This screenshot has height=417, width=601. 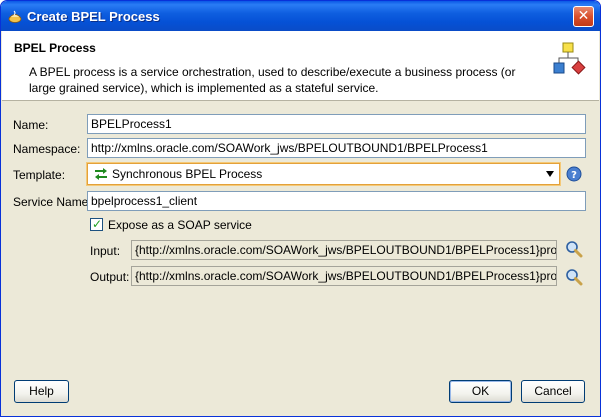 What do you see at coordinates (187, 174) in the screenshot?
I see `template-selected-value: Synchronous BPEL Process` at bounding box center [187, 174].